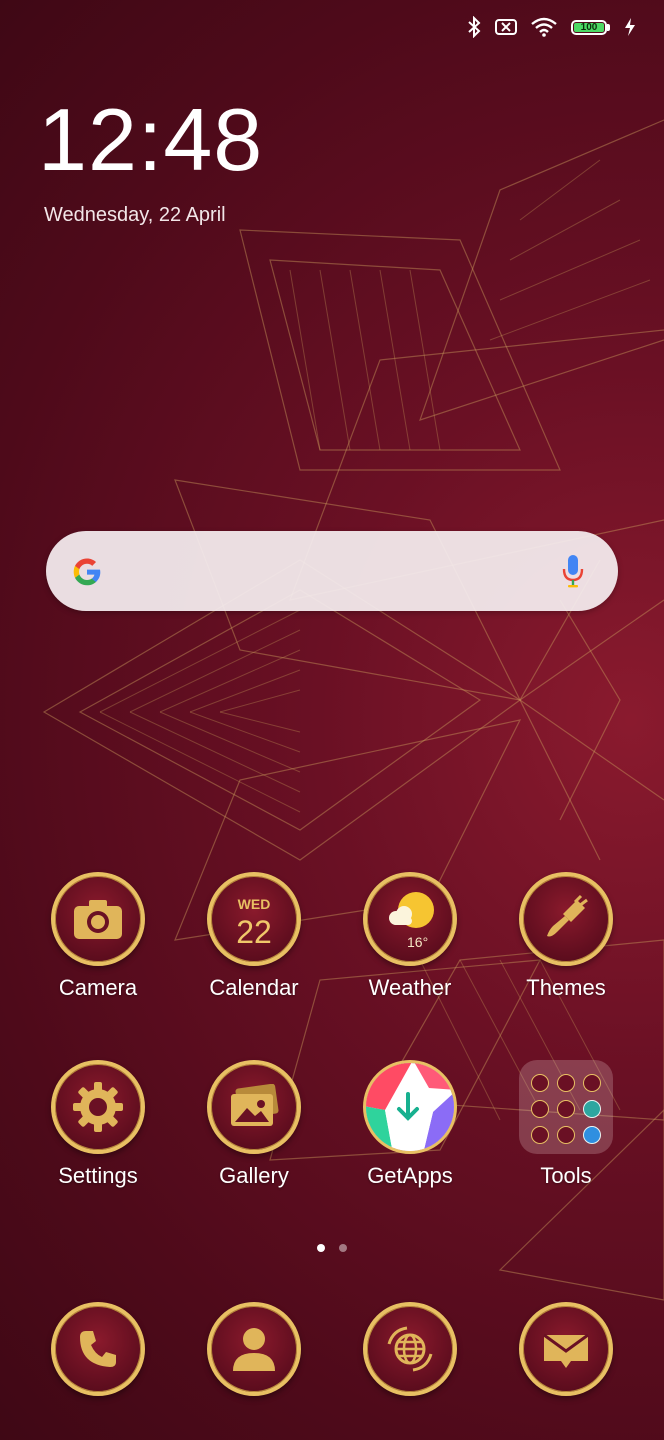 Image resolution: width=664 pixels, height=1440 pixels. I want to click on bluetooth-icon, so click(474, 27).